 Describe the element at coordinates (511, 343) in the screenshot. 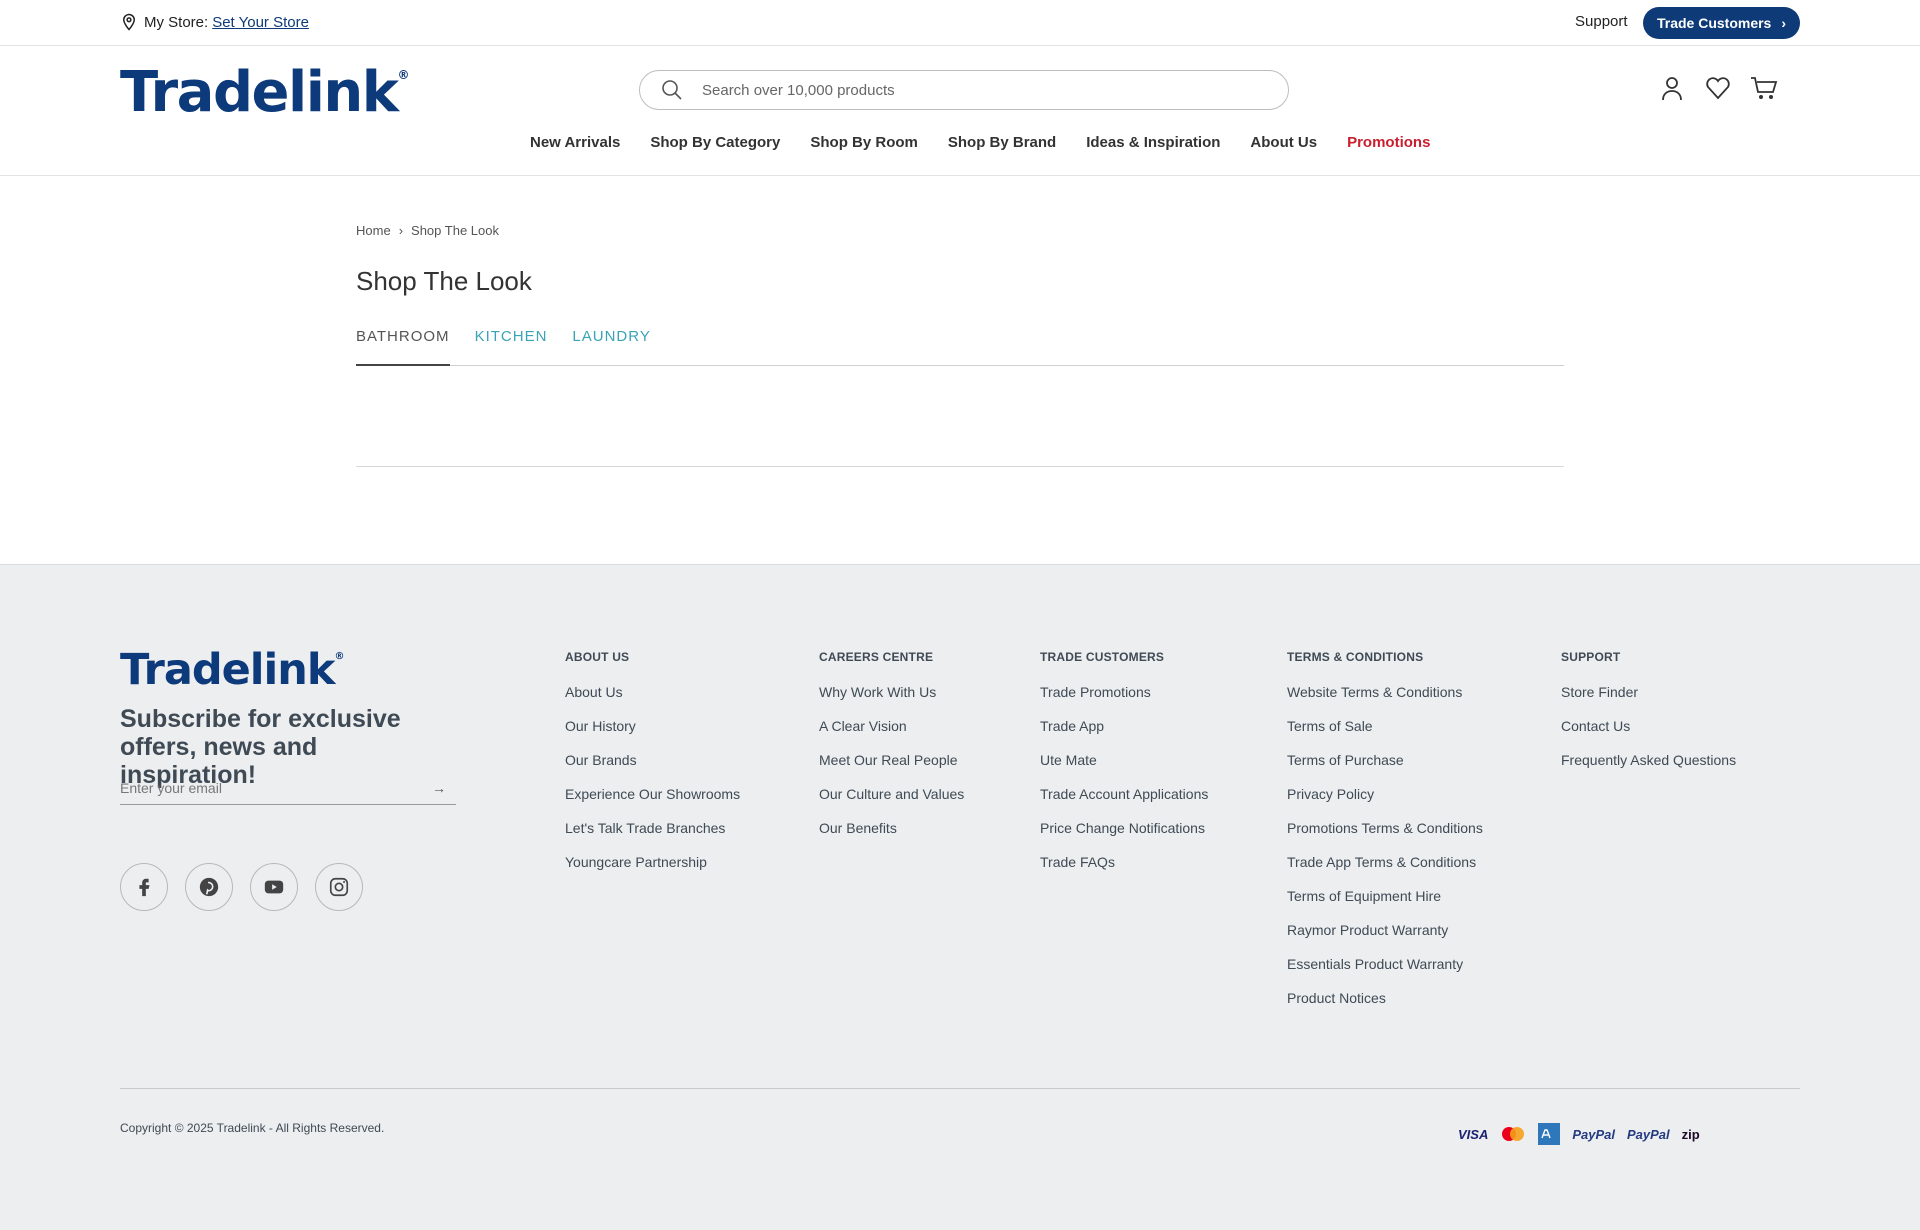

I see `tab-kitchen: KITCHEN` at that location.